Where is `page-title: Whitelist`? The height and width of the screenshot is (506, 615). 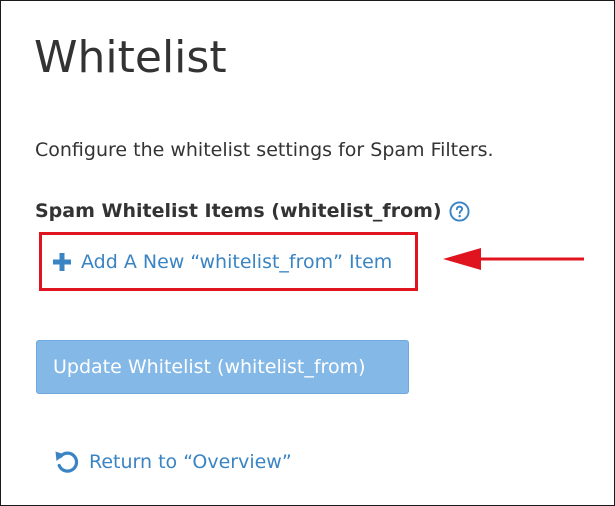 page-title: Whitelist is located at coordinates (130, 57).